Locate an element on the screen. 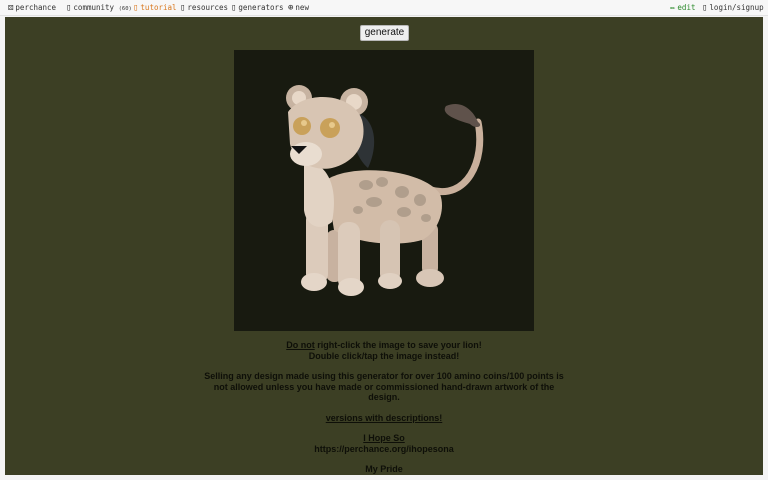 The width and height of the screenshot is (768, 480). tutorial-link: ▯ tutorial is located at coordinates (155, 8).